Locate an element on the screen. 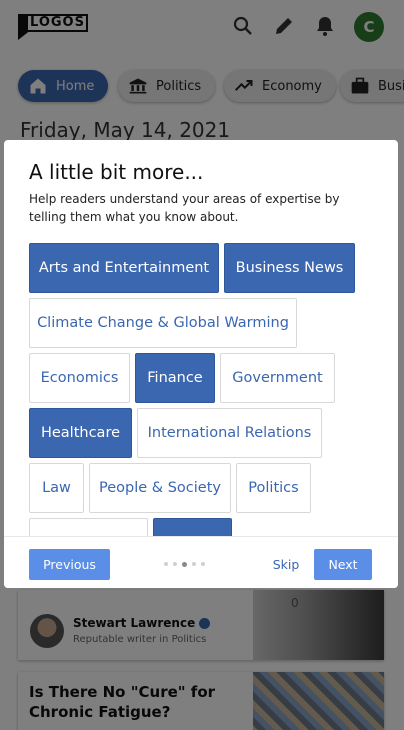 Image resolution: width=404 pixels, height=730 pixels. topic-button-climate-change: Climate Change & Global Warming is located at coordinates (163, 323).